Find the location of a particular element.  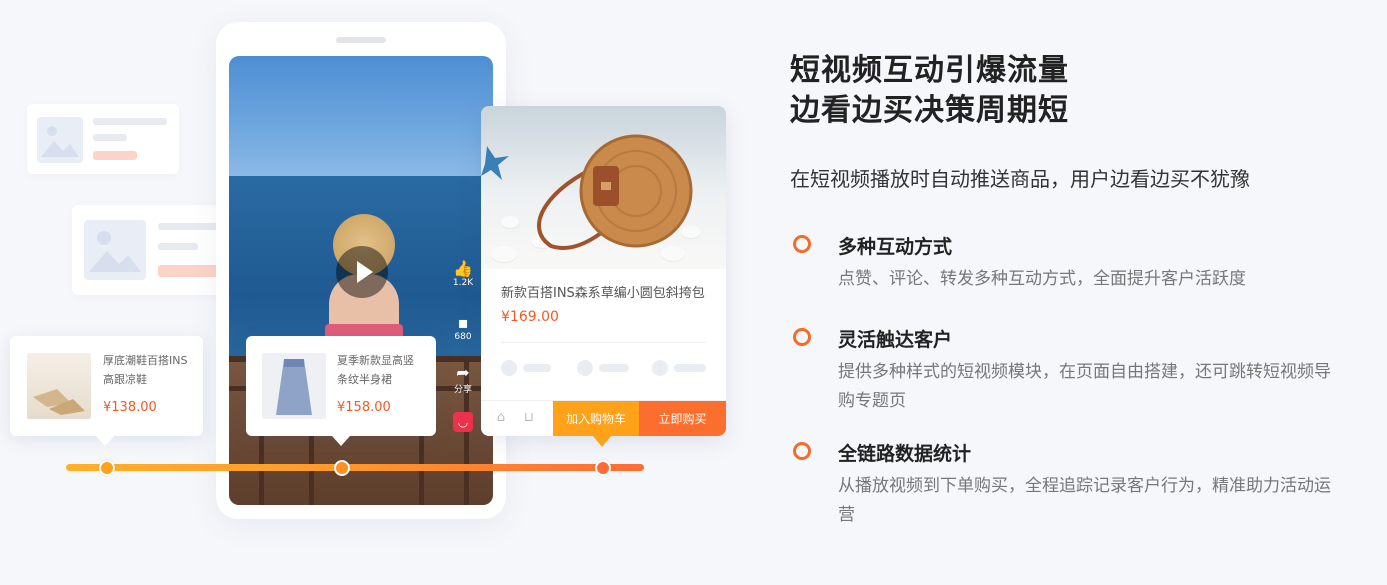

comment-icon: ▪ 680 is located at coordinates (463, 328).